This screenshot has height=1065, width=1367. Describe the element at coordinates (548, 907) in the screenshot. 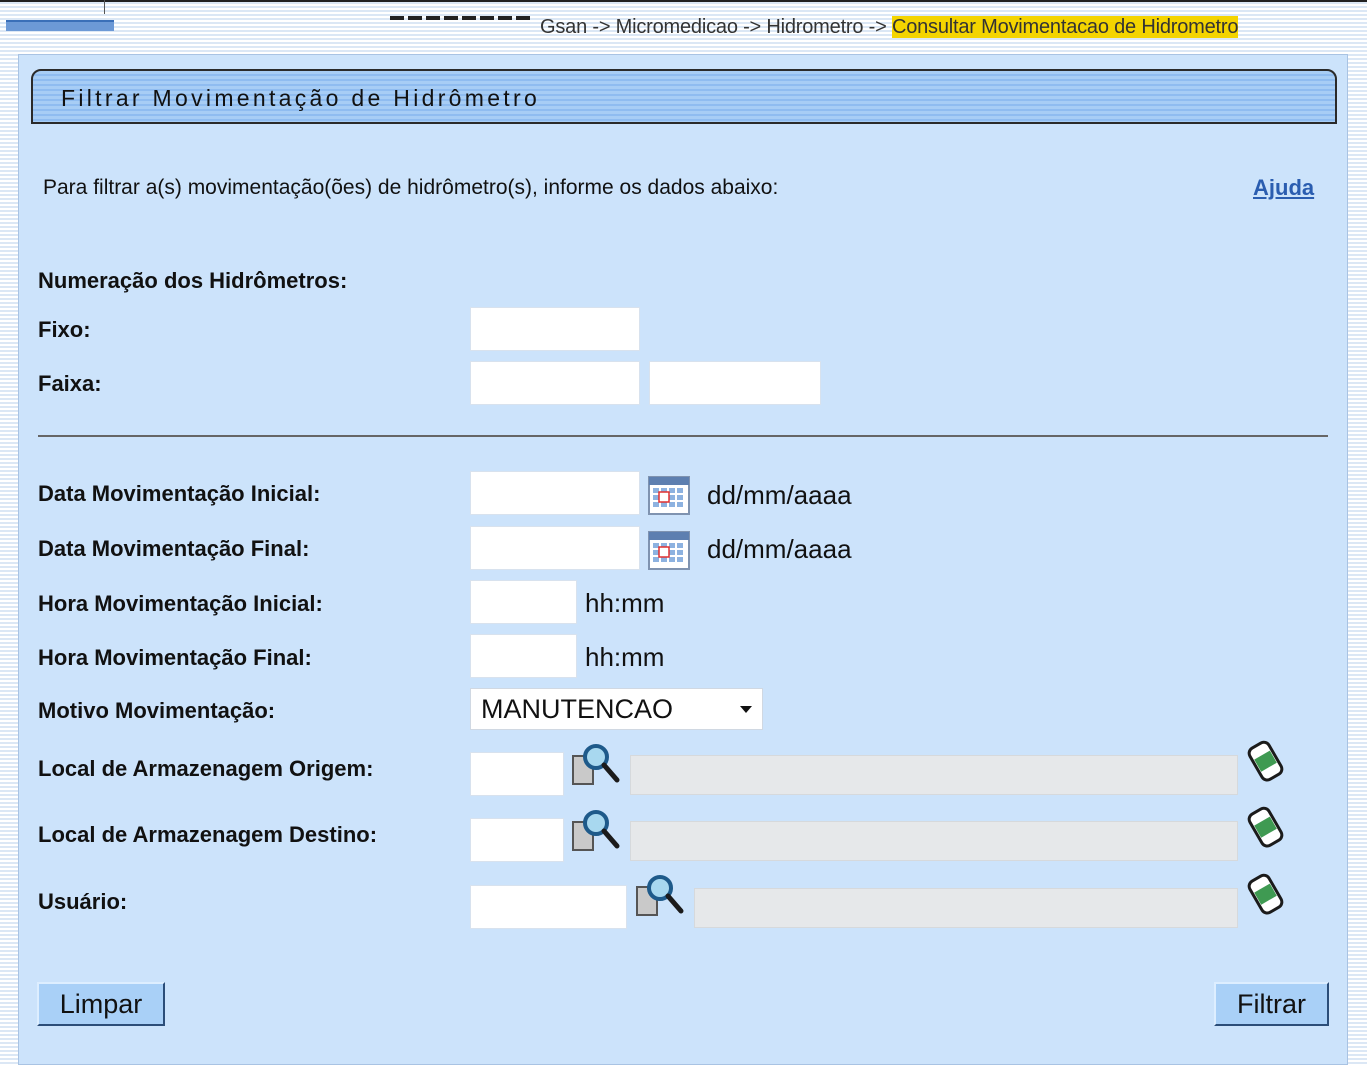

I see `usuario-input` at that location.